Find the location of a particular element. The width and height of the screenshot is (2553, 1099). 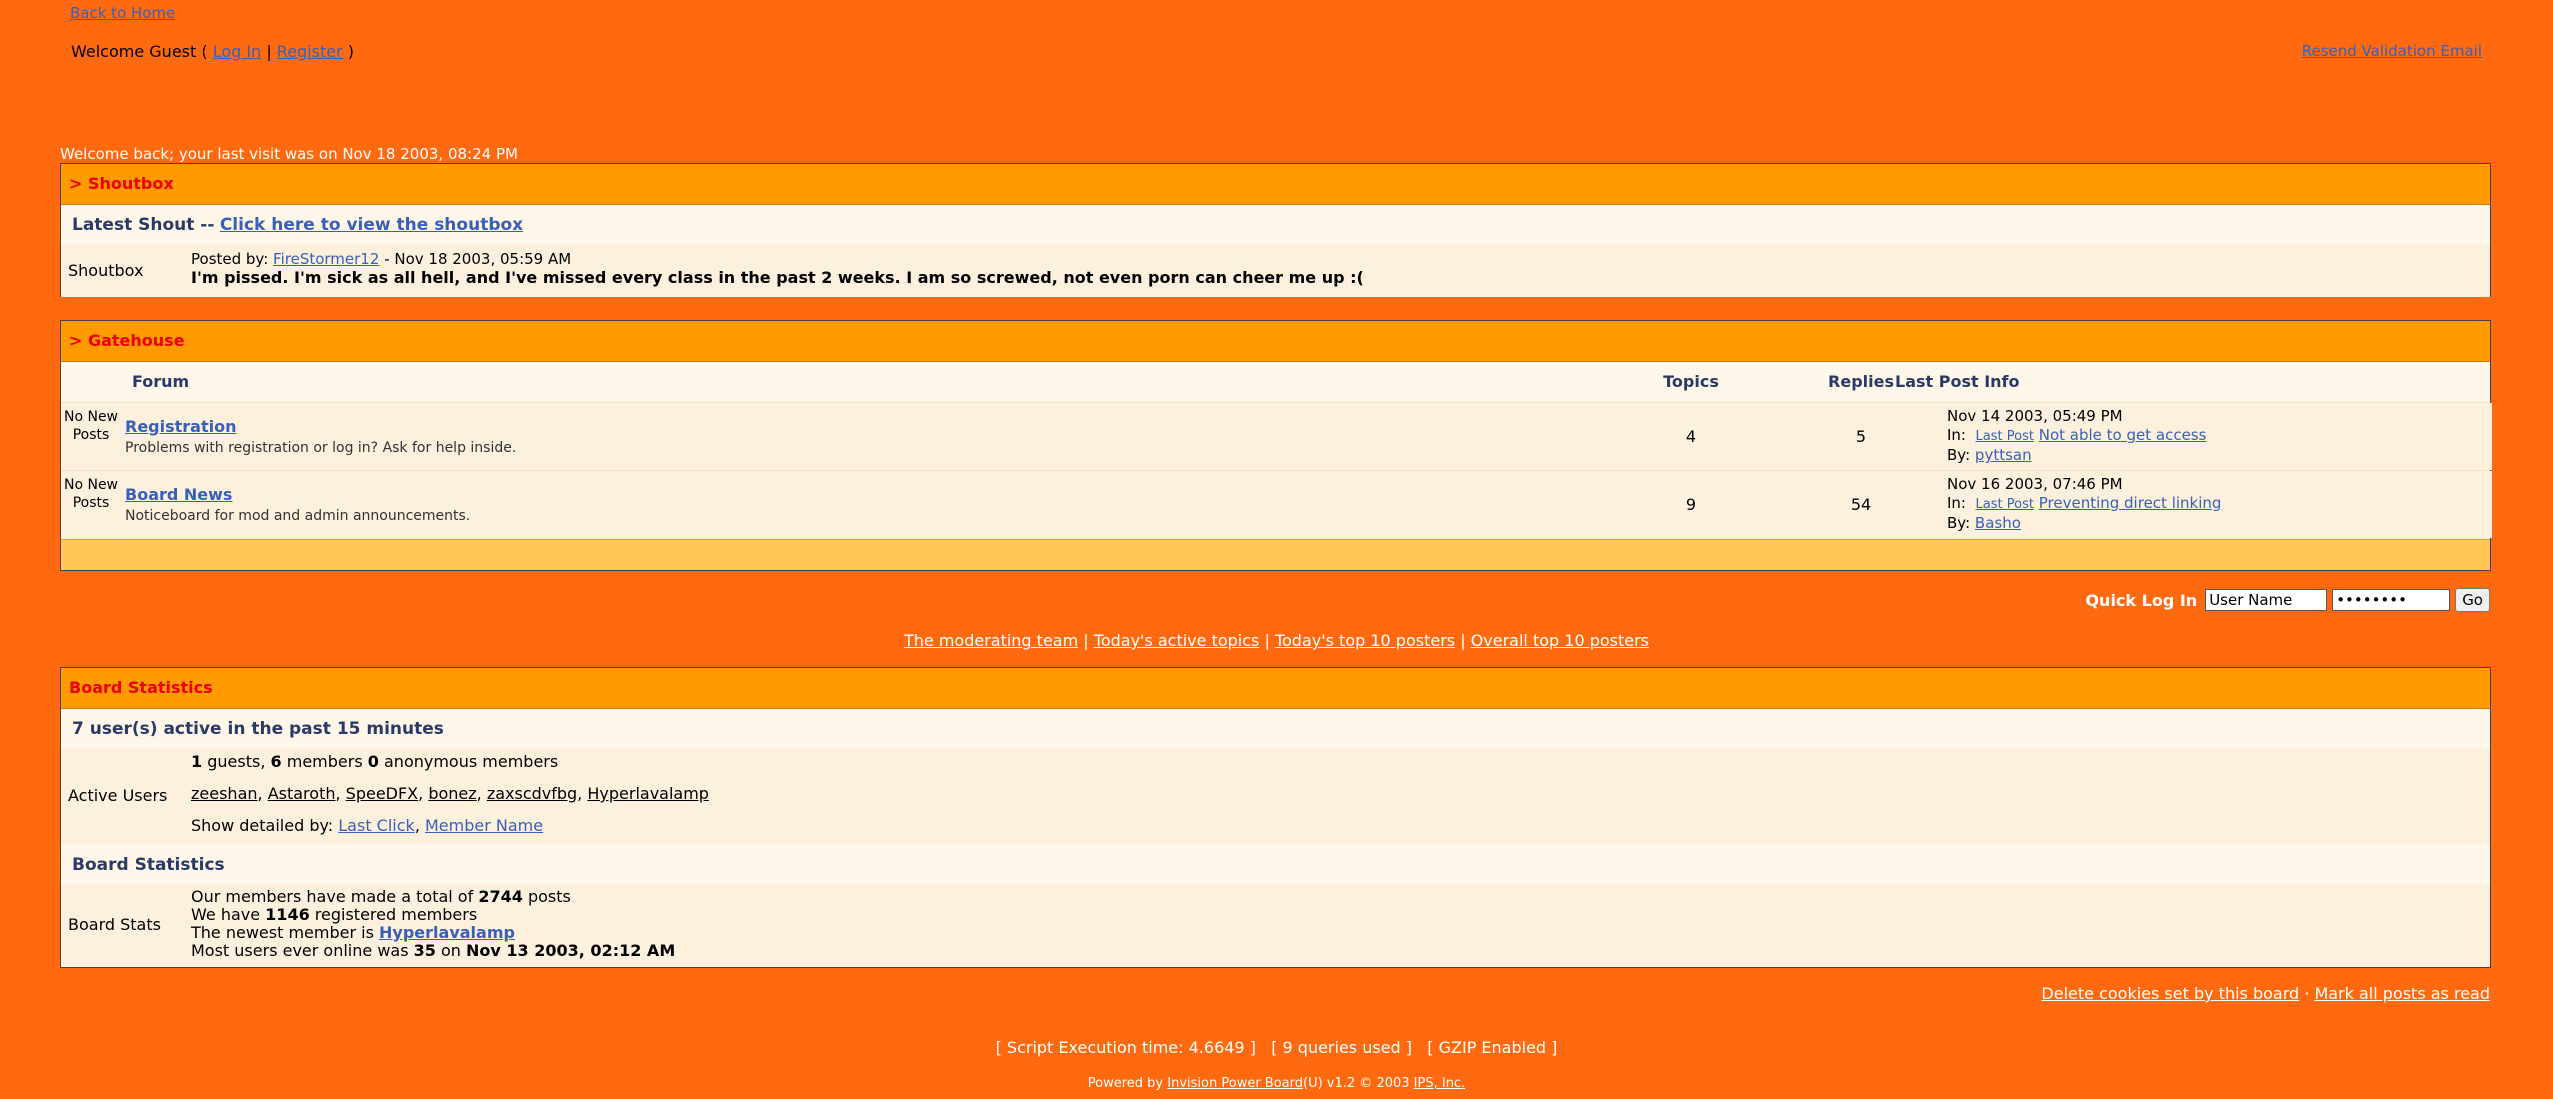

posts-pre: Our members have made a total of is located at coordinates (332, 896).